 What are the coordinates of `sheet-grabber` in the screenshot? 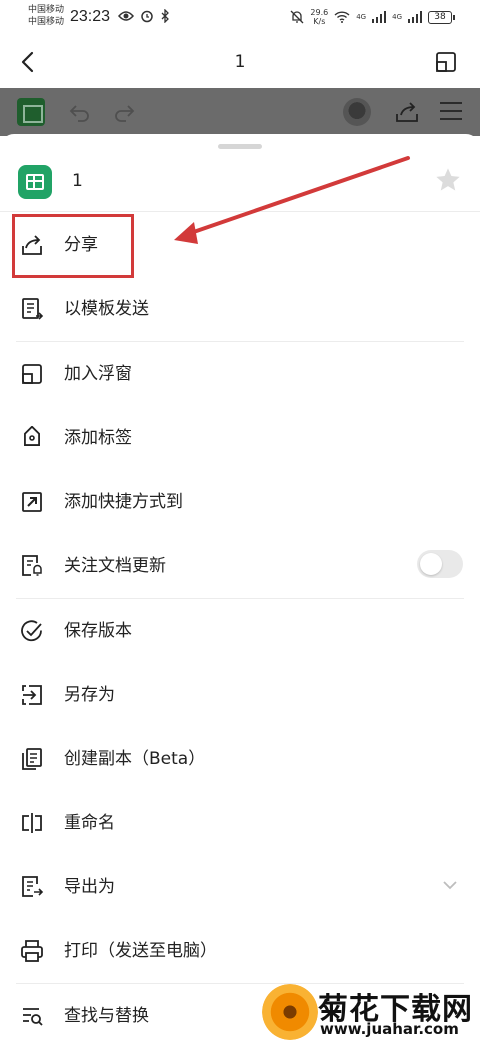 It's located at (240, 146).